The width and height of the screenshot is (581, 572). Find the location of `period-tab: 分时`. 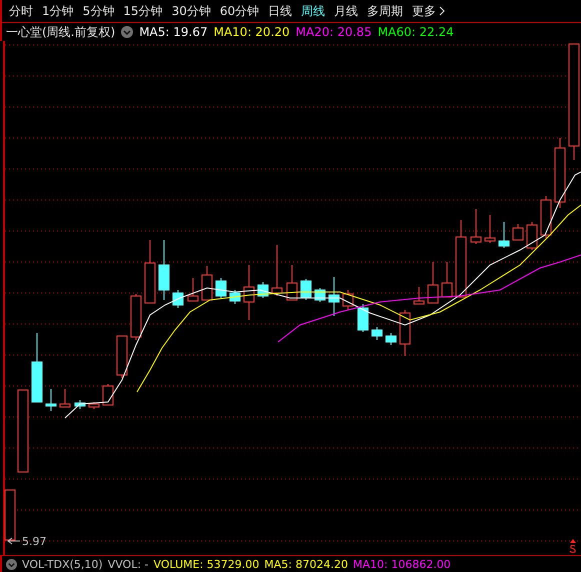

period-tab: 分时 is located at coordinates (21, 11).